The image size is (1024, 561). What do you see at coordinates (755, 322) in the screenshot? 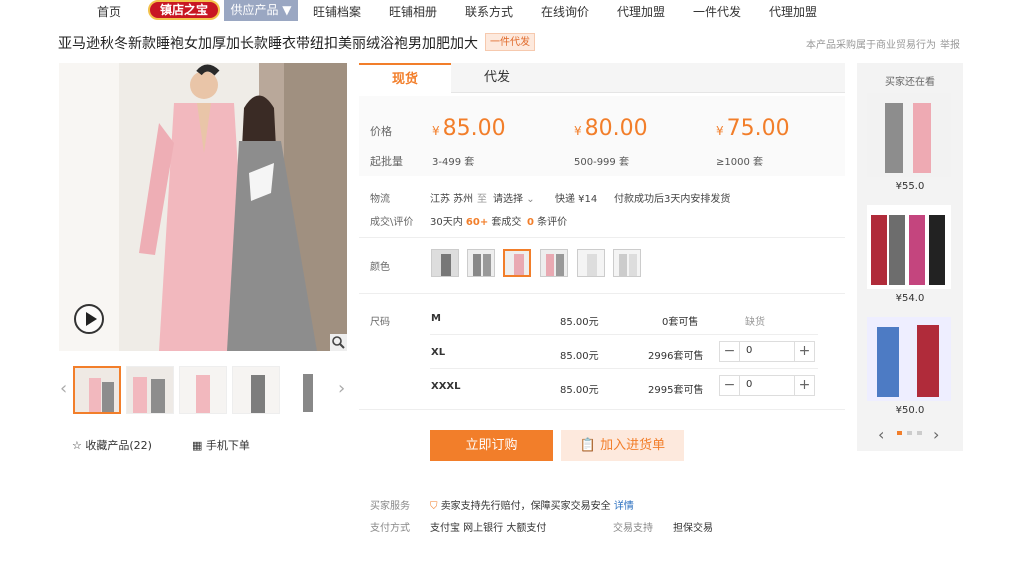
I see `size-out-of-stock: 缺货` at bounding box center [755, 322].